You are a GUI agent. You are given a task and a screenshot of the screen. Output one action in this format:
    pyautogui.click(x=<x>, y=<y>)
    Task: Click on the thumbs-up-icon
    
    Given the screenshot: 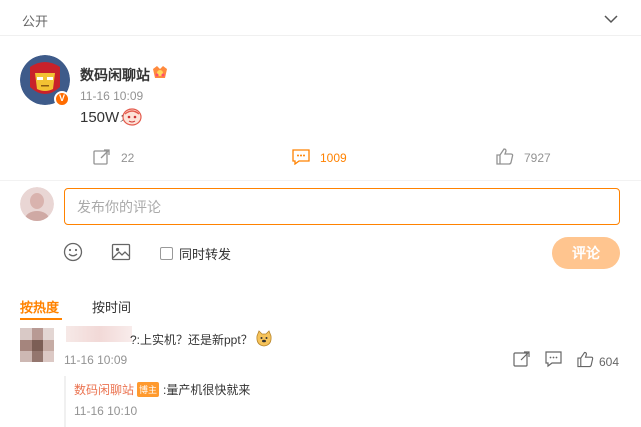 What is the action you would take?
    pyautogui.click(x=505, y=158)
    